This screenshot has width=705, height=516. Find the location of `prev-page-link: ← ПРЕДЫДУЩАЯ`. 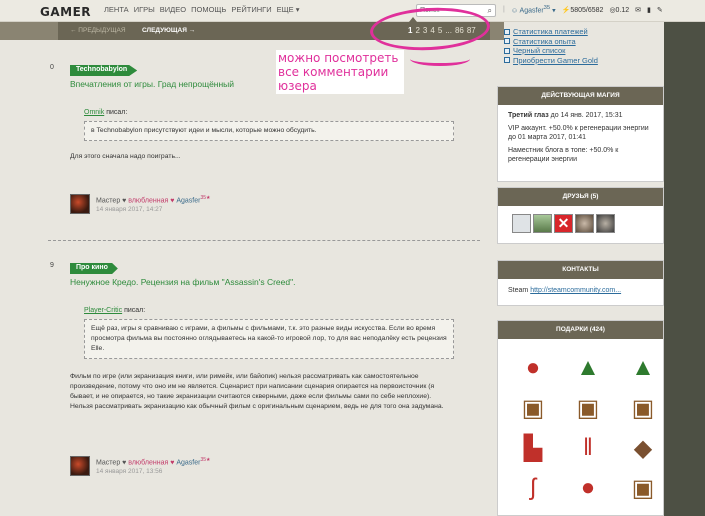

prev-page-link: ← ПРЕДЫДУЩАЯ is located at coordinates (98, 30).